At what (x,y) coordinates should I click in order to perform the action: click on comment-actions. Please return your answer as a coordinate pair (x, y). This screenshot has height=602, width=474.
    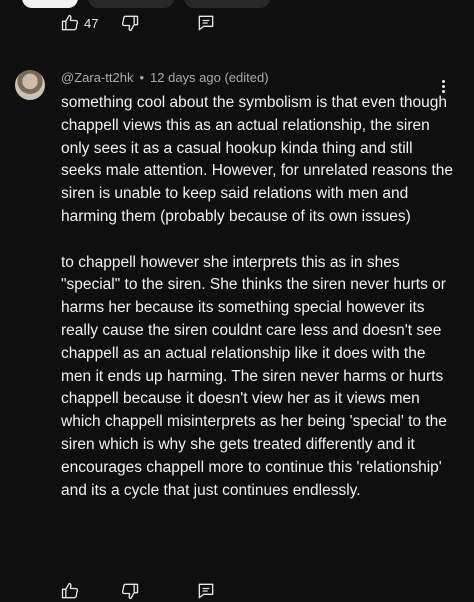
    Looking at the image, I should click on (138, 591).